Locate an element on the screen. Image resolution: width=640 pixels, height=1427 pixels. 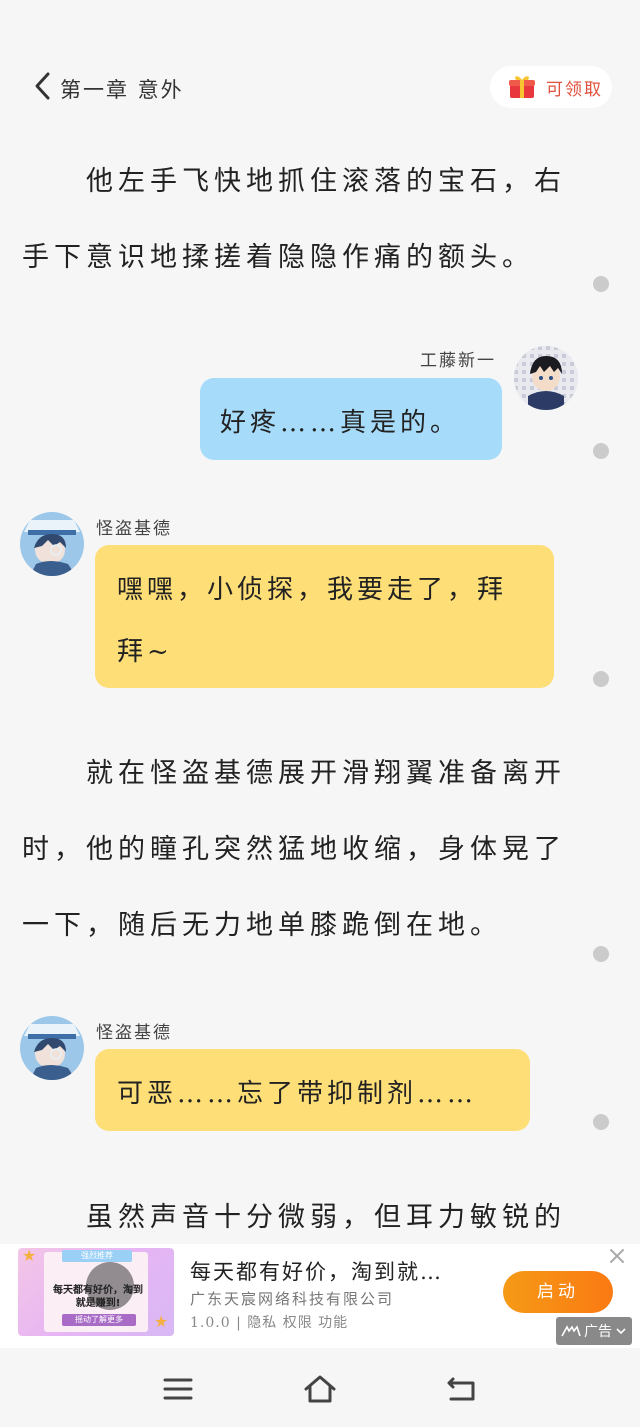
reward-button: 可领取 is located at coordinates (551, 87).